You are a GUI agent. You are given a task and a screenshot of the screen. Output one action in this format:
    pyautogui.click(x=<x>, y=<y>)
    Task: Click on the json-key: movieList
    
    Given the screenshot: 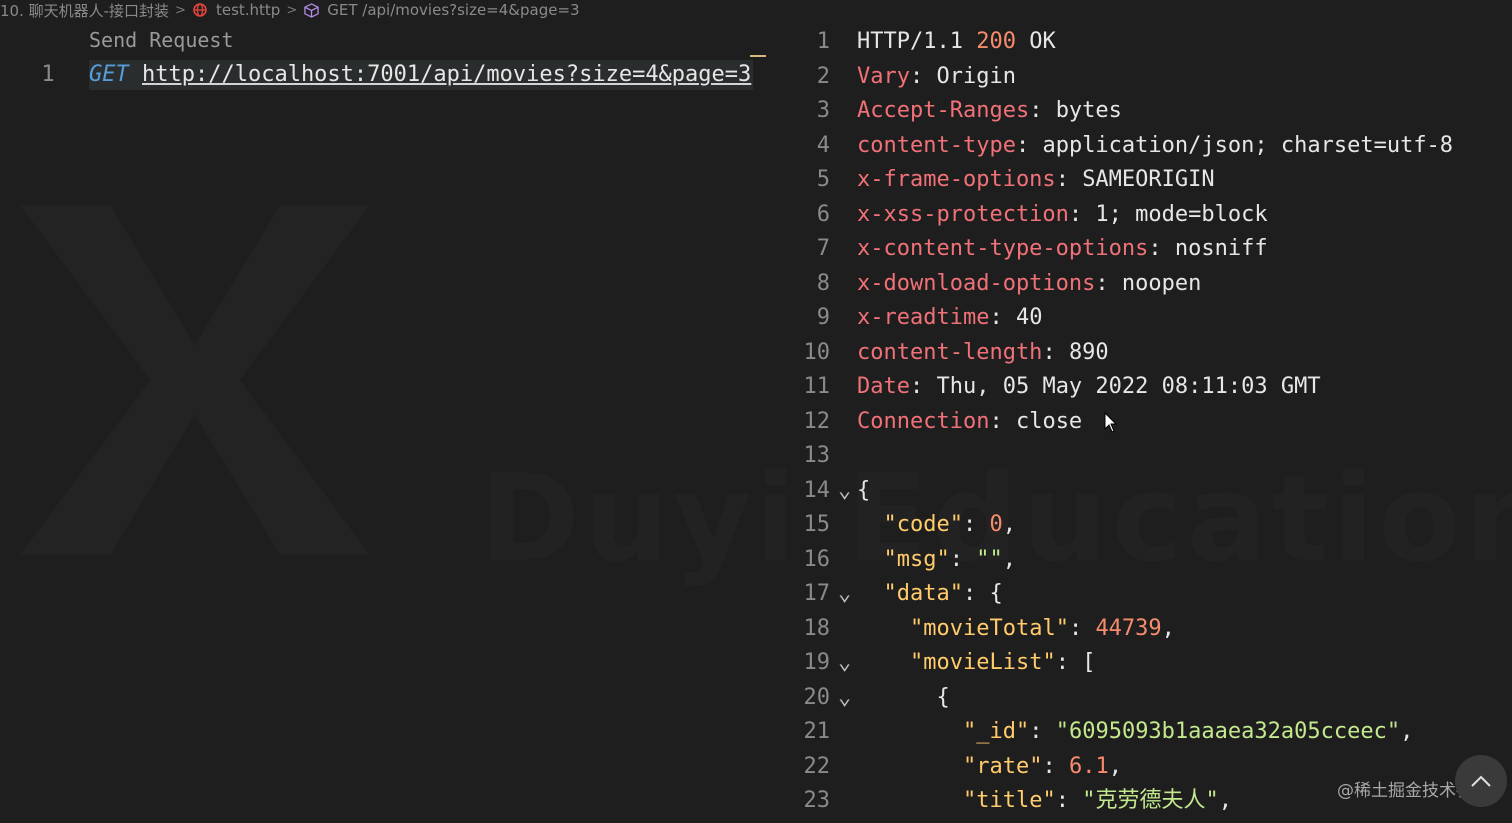 What is the action you would take?
    pyautogui.click(x=983, y=662)
    